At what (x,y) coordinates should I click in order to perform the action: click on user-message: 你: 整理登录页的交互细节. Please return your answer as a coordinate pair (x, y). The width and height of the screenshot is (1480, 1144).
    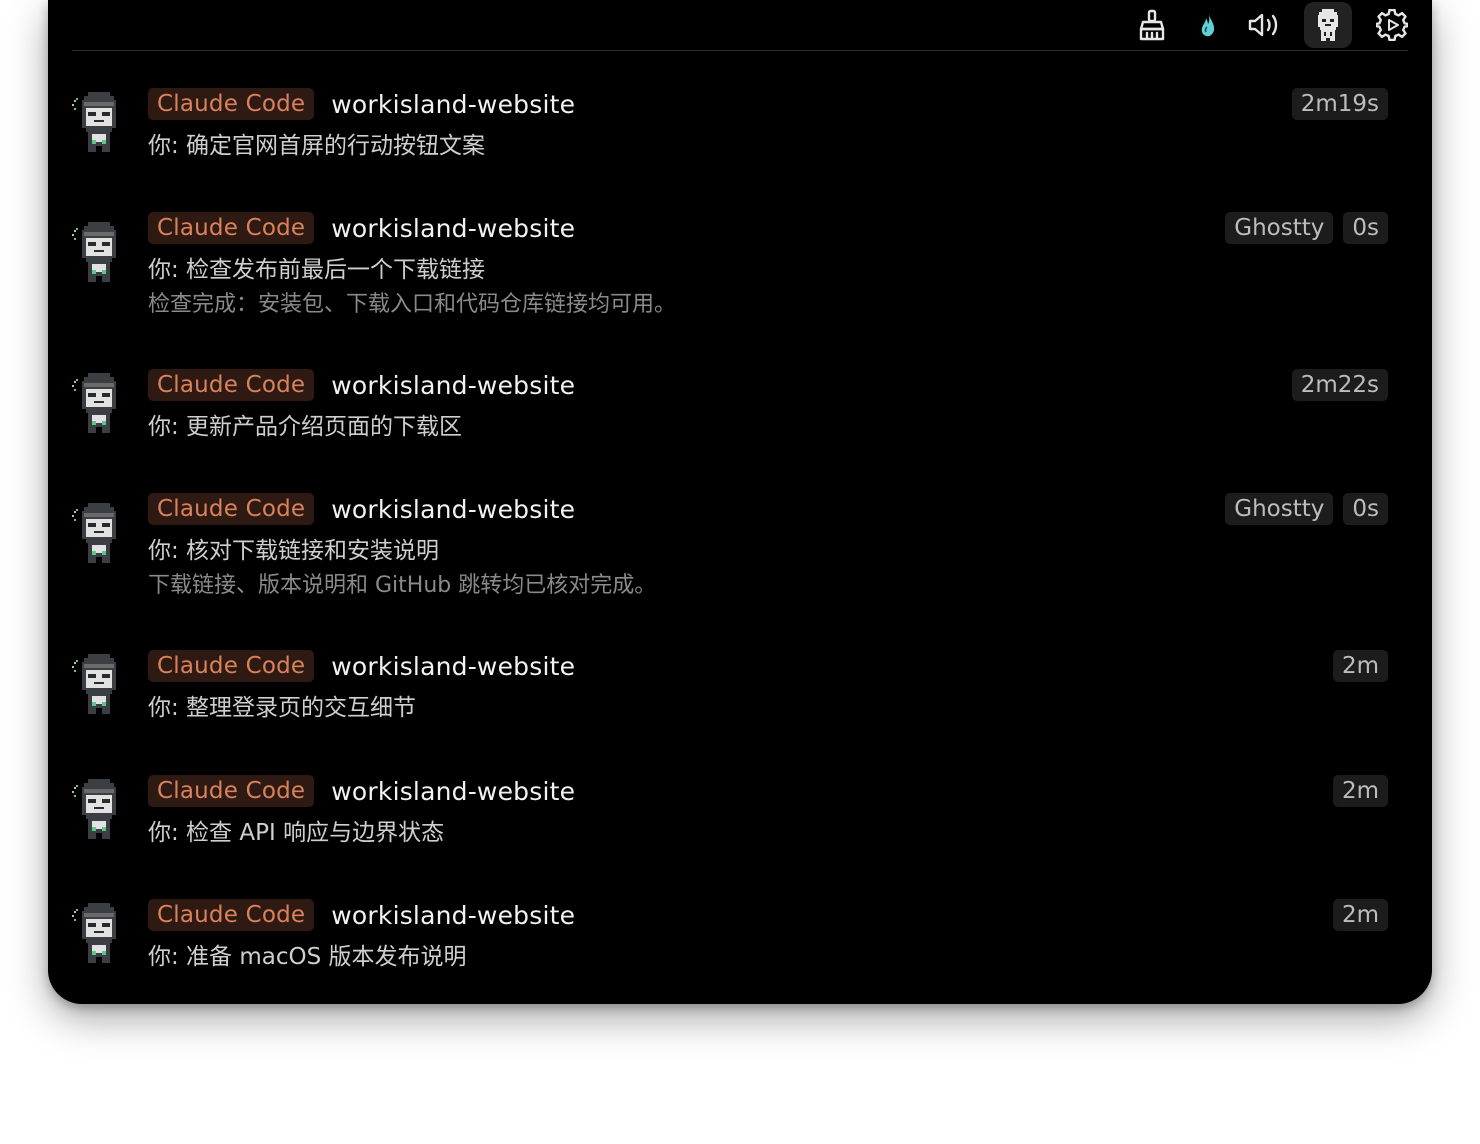
    Looking at the image, I should click on (282, 708).